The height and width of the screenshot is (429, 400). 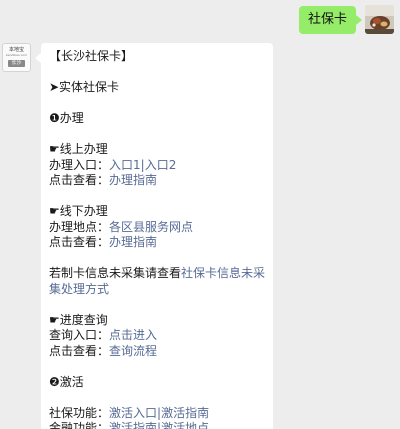 I want to click on uncollected-text: 若制卡信息未采集请查看, so click(x=115, y=273).